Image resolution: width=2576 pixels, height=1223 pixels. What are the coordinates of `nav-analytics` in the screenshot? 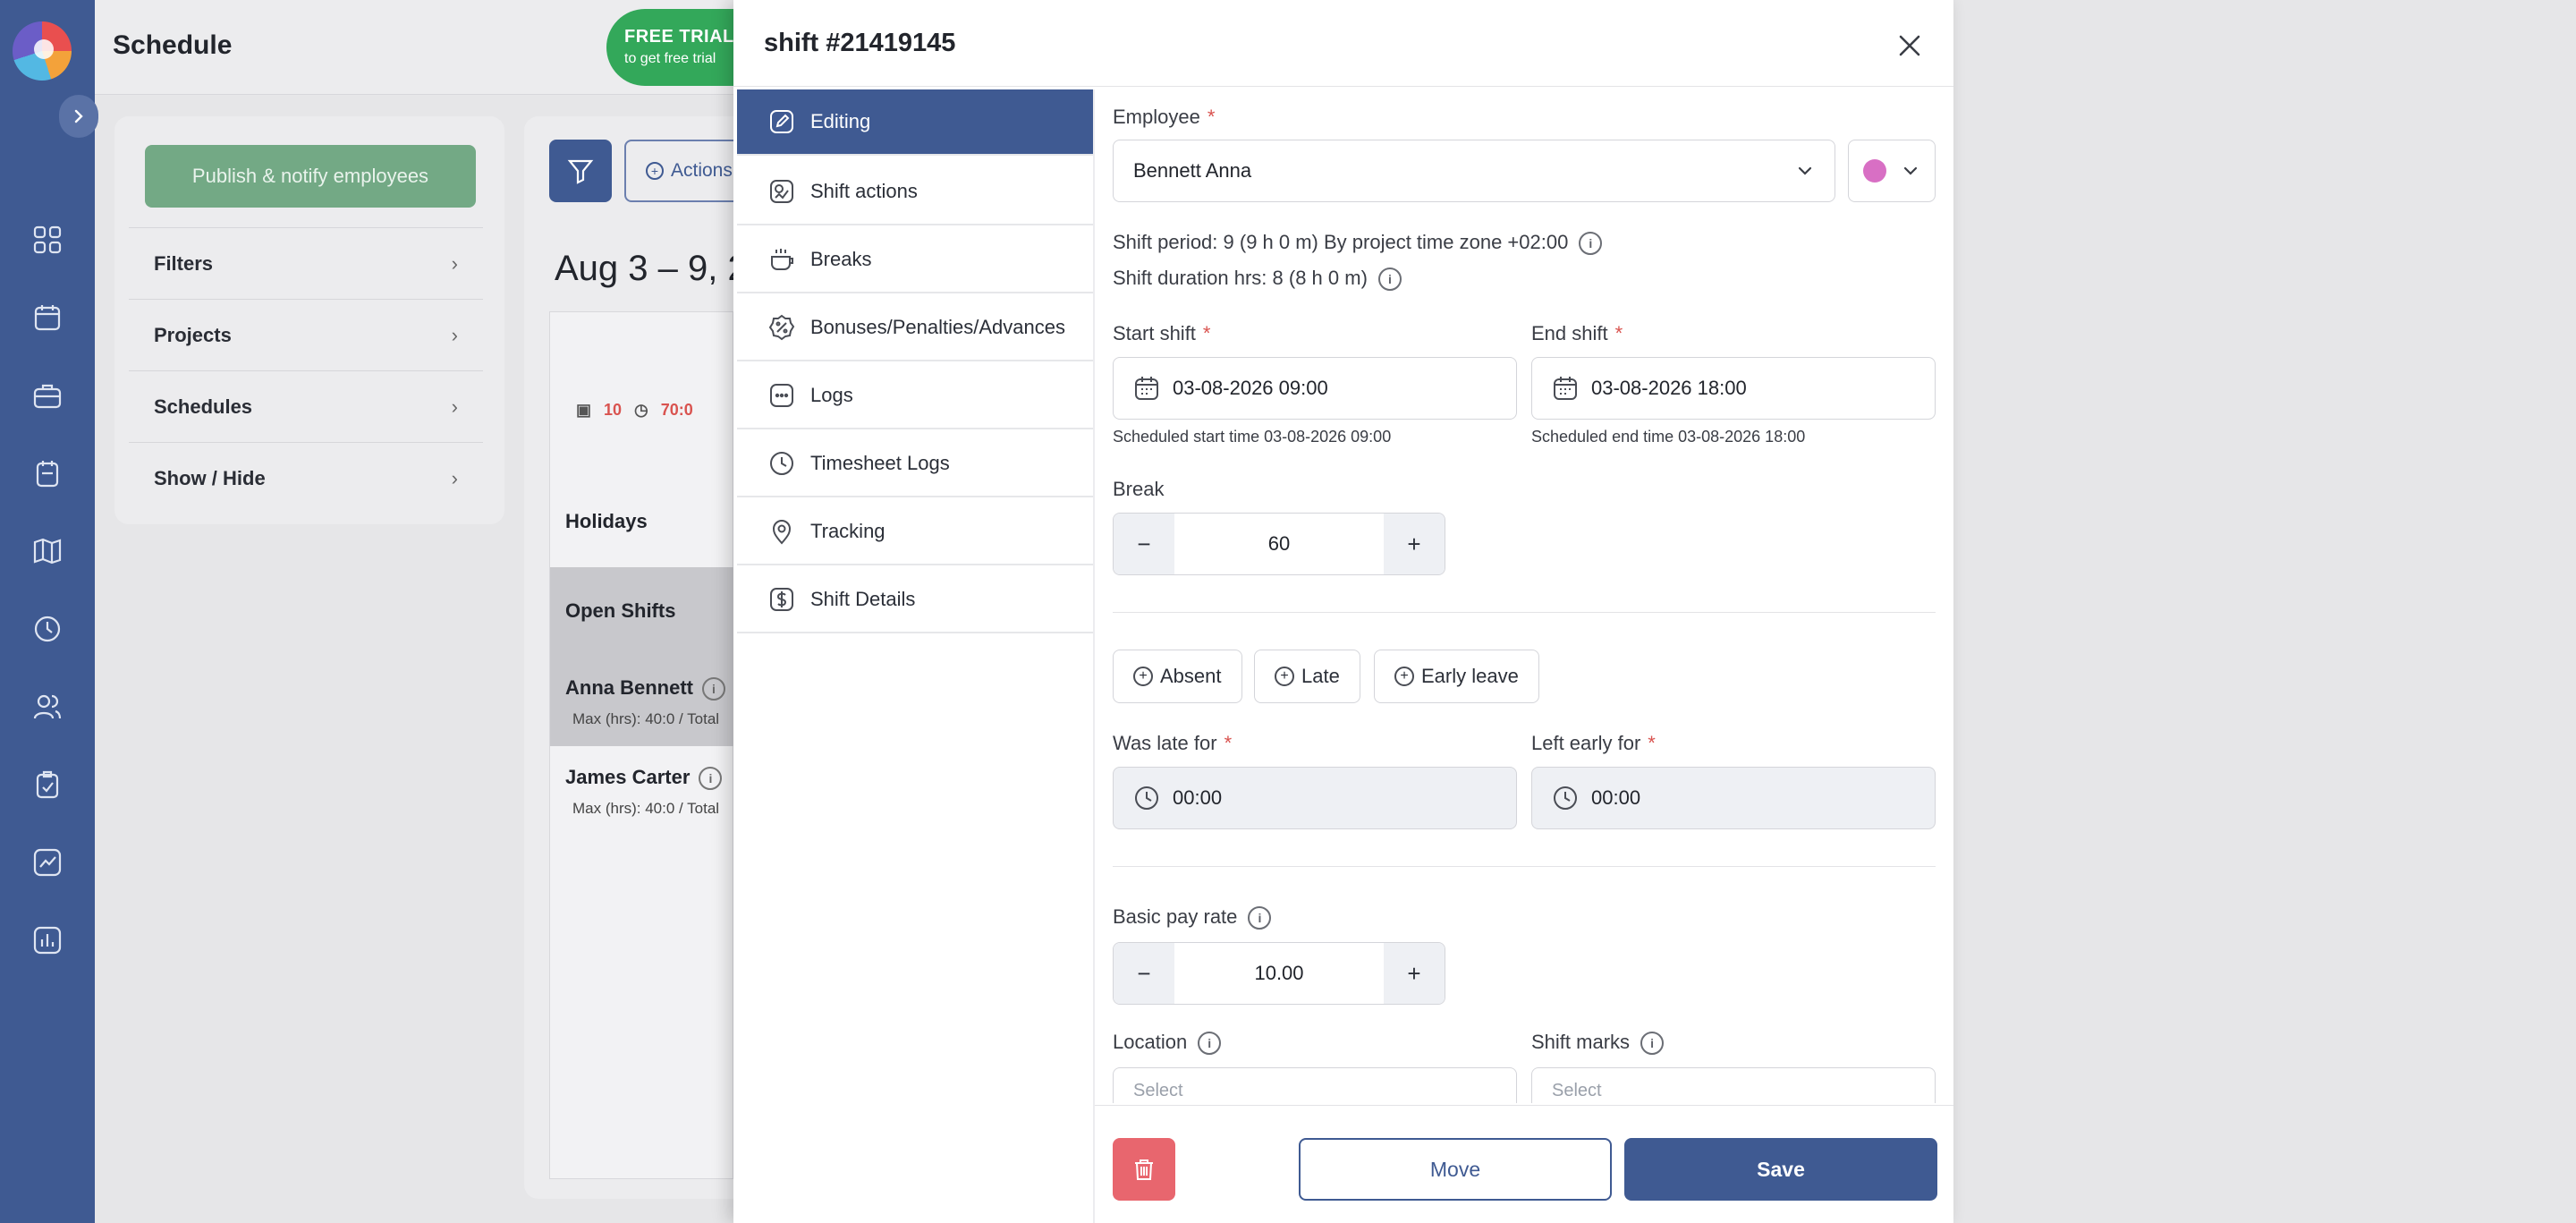 It's located at (47, 862).